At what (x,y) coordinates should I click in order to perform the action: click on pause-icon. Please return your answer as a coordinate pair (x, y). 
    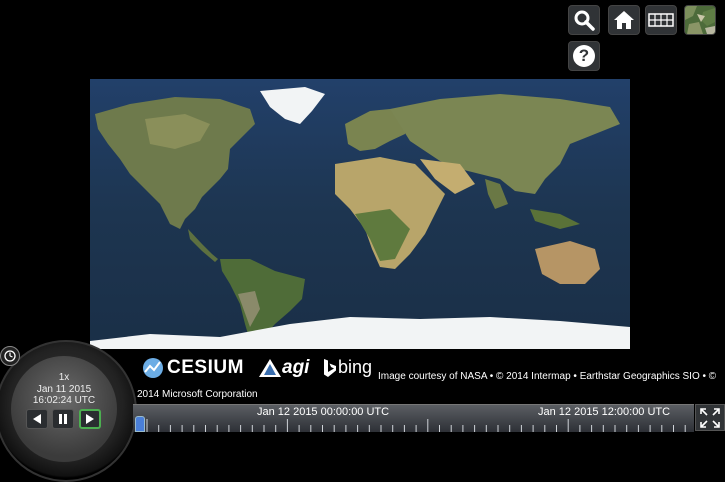
    Looking at the image, I should click on (63, 419).